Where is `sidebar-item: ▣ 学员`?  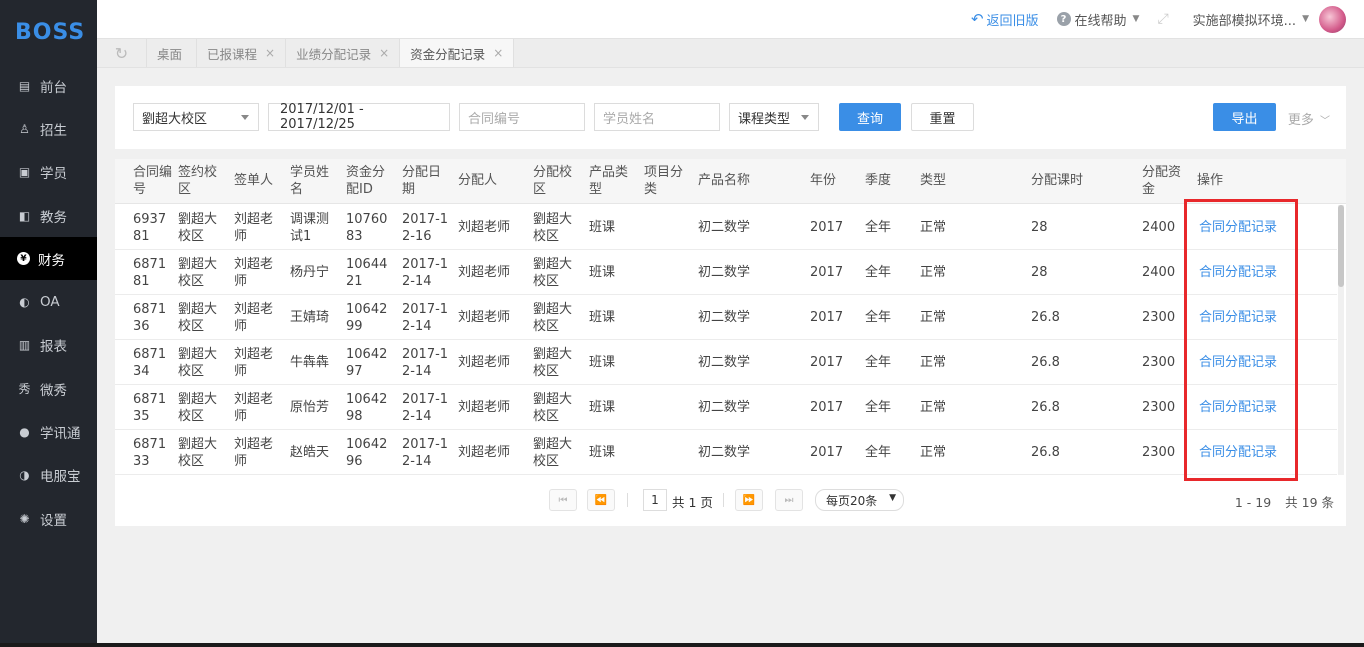 sidebar-item: ▣ 学员 is located at coordinates (48, 172).